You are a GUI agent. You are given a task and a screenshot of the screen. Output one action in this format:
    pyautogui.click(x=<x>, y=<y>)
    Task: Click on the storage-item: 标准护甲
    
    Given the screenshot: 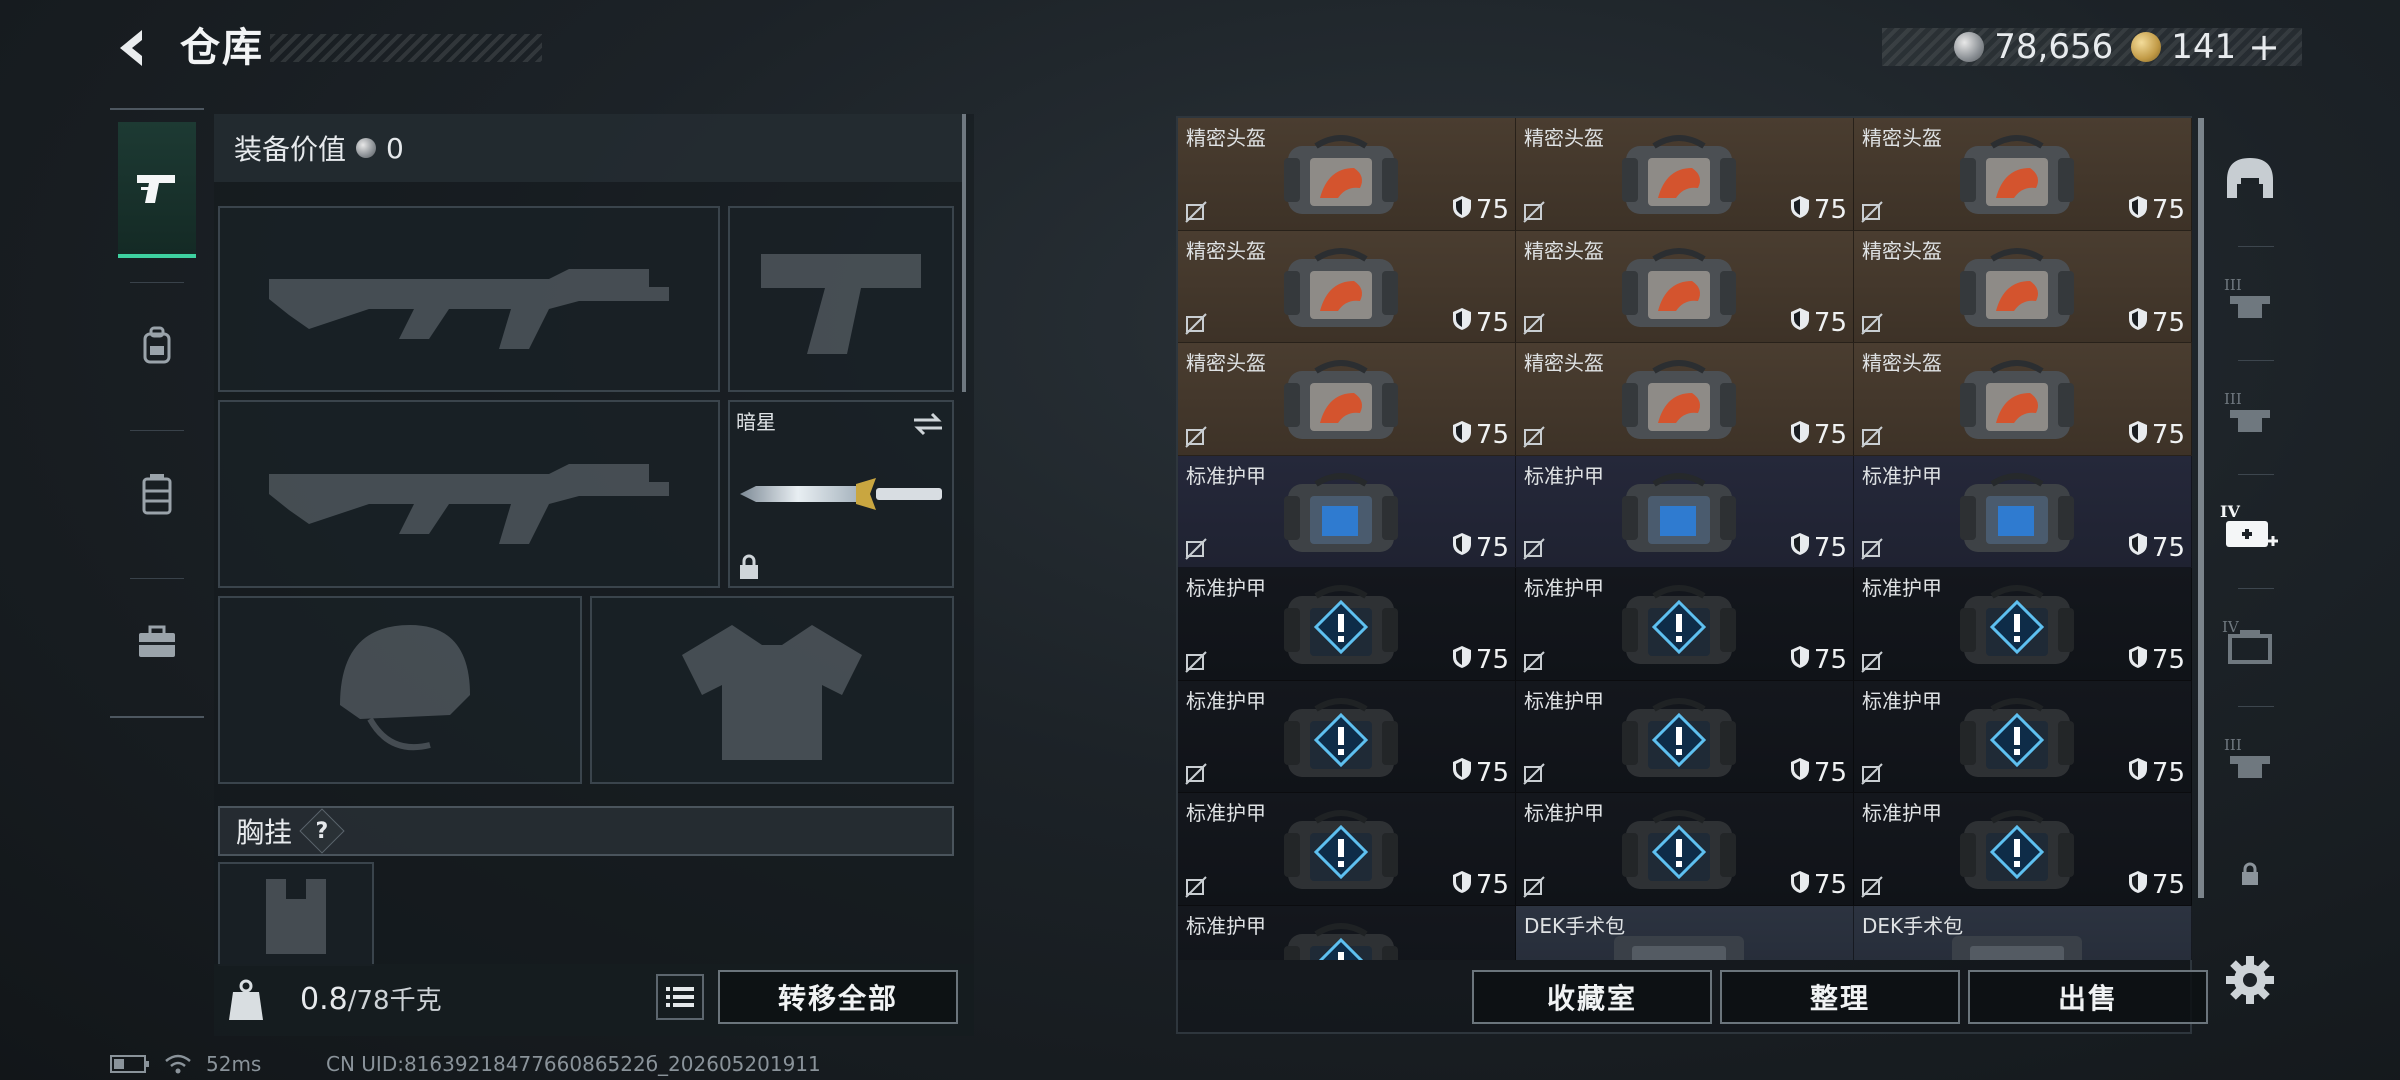 What is the action you would take?
    pyautogui.click(x=1347, y=932)
    